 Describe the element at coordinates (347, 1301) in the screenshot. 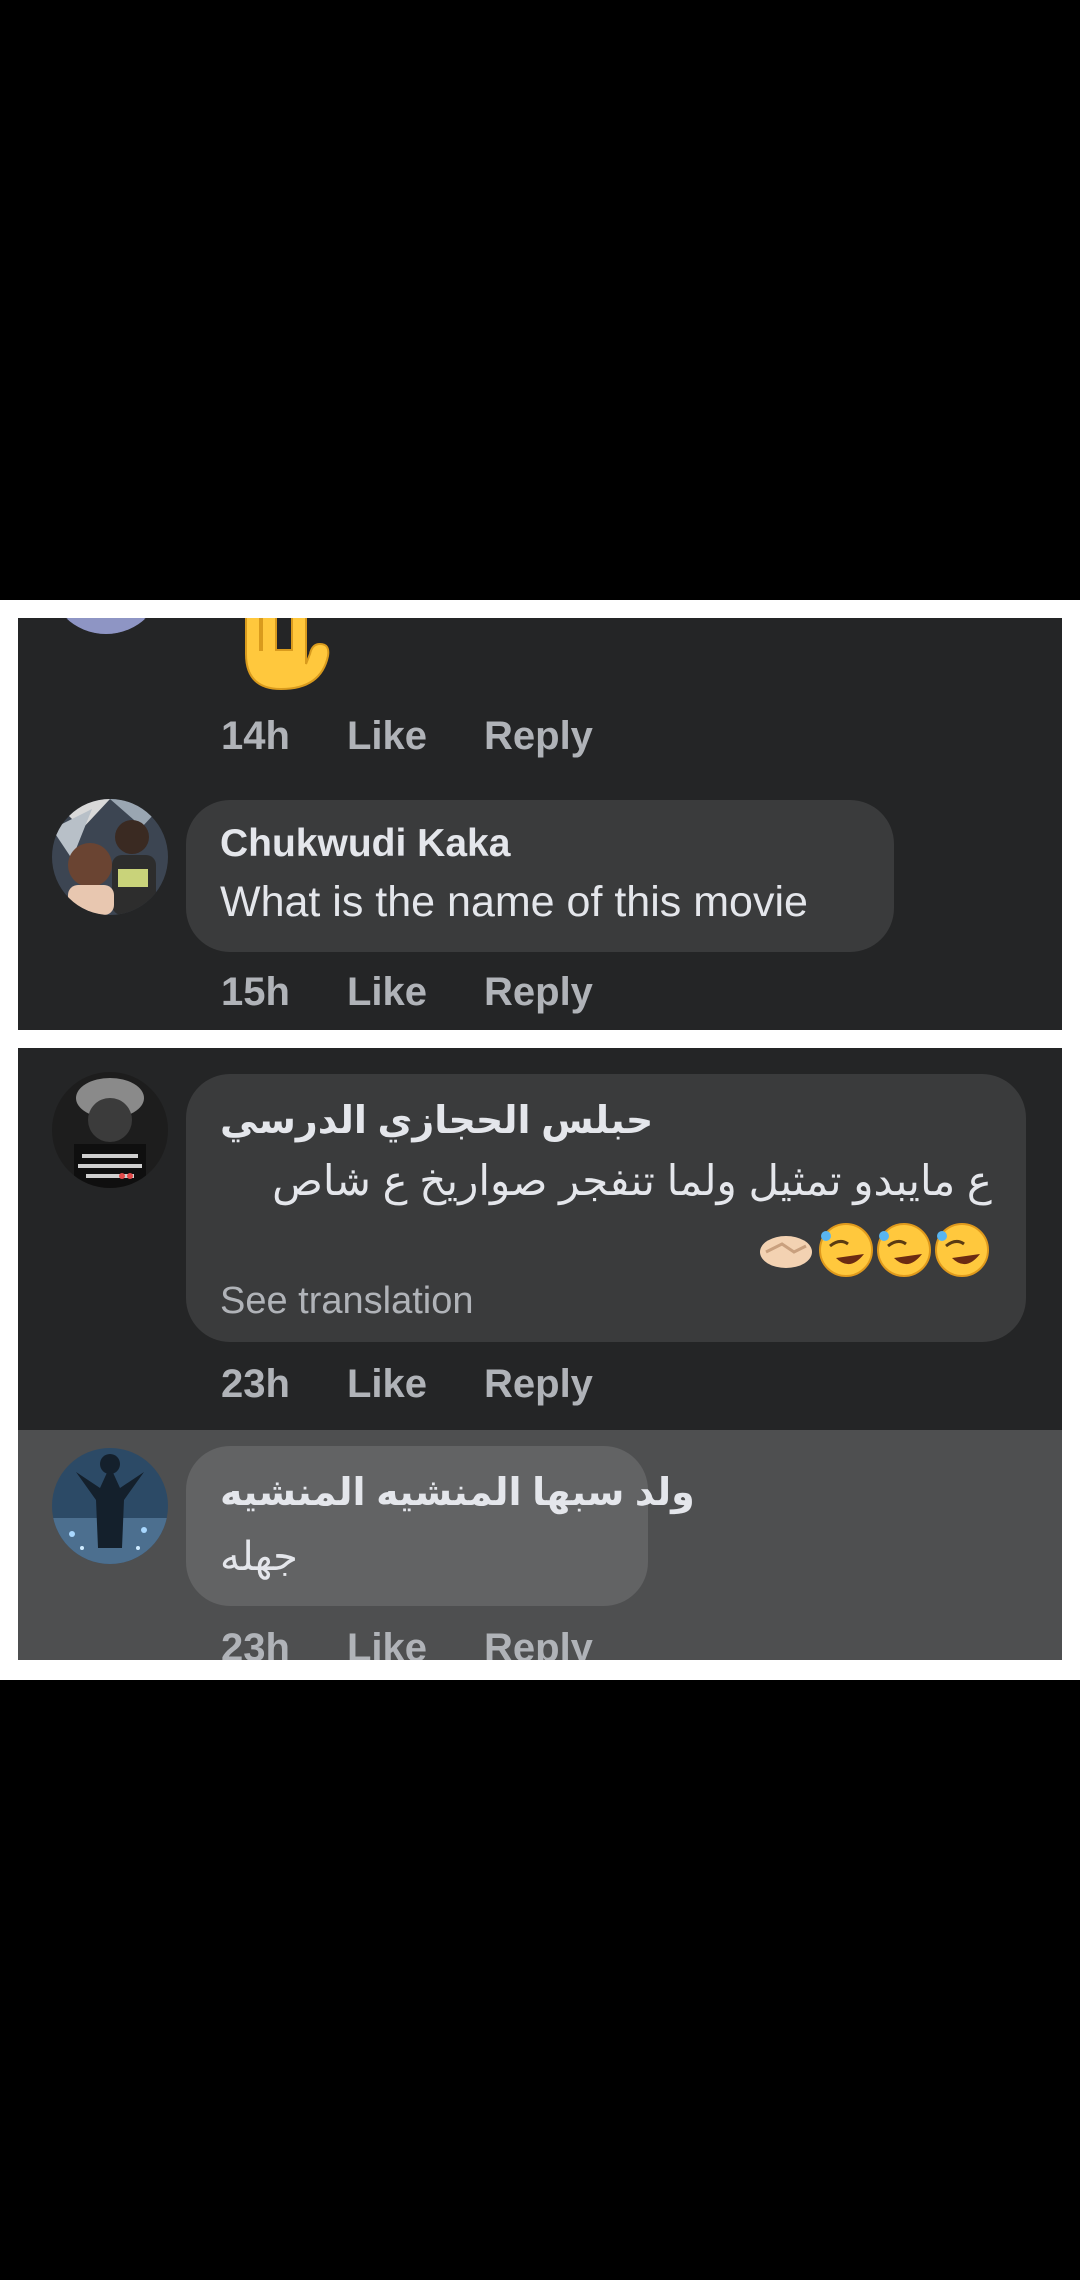

I see `see-translation-link: See translation` at that location.